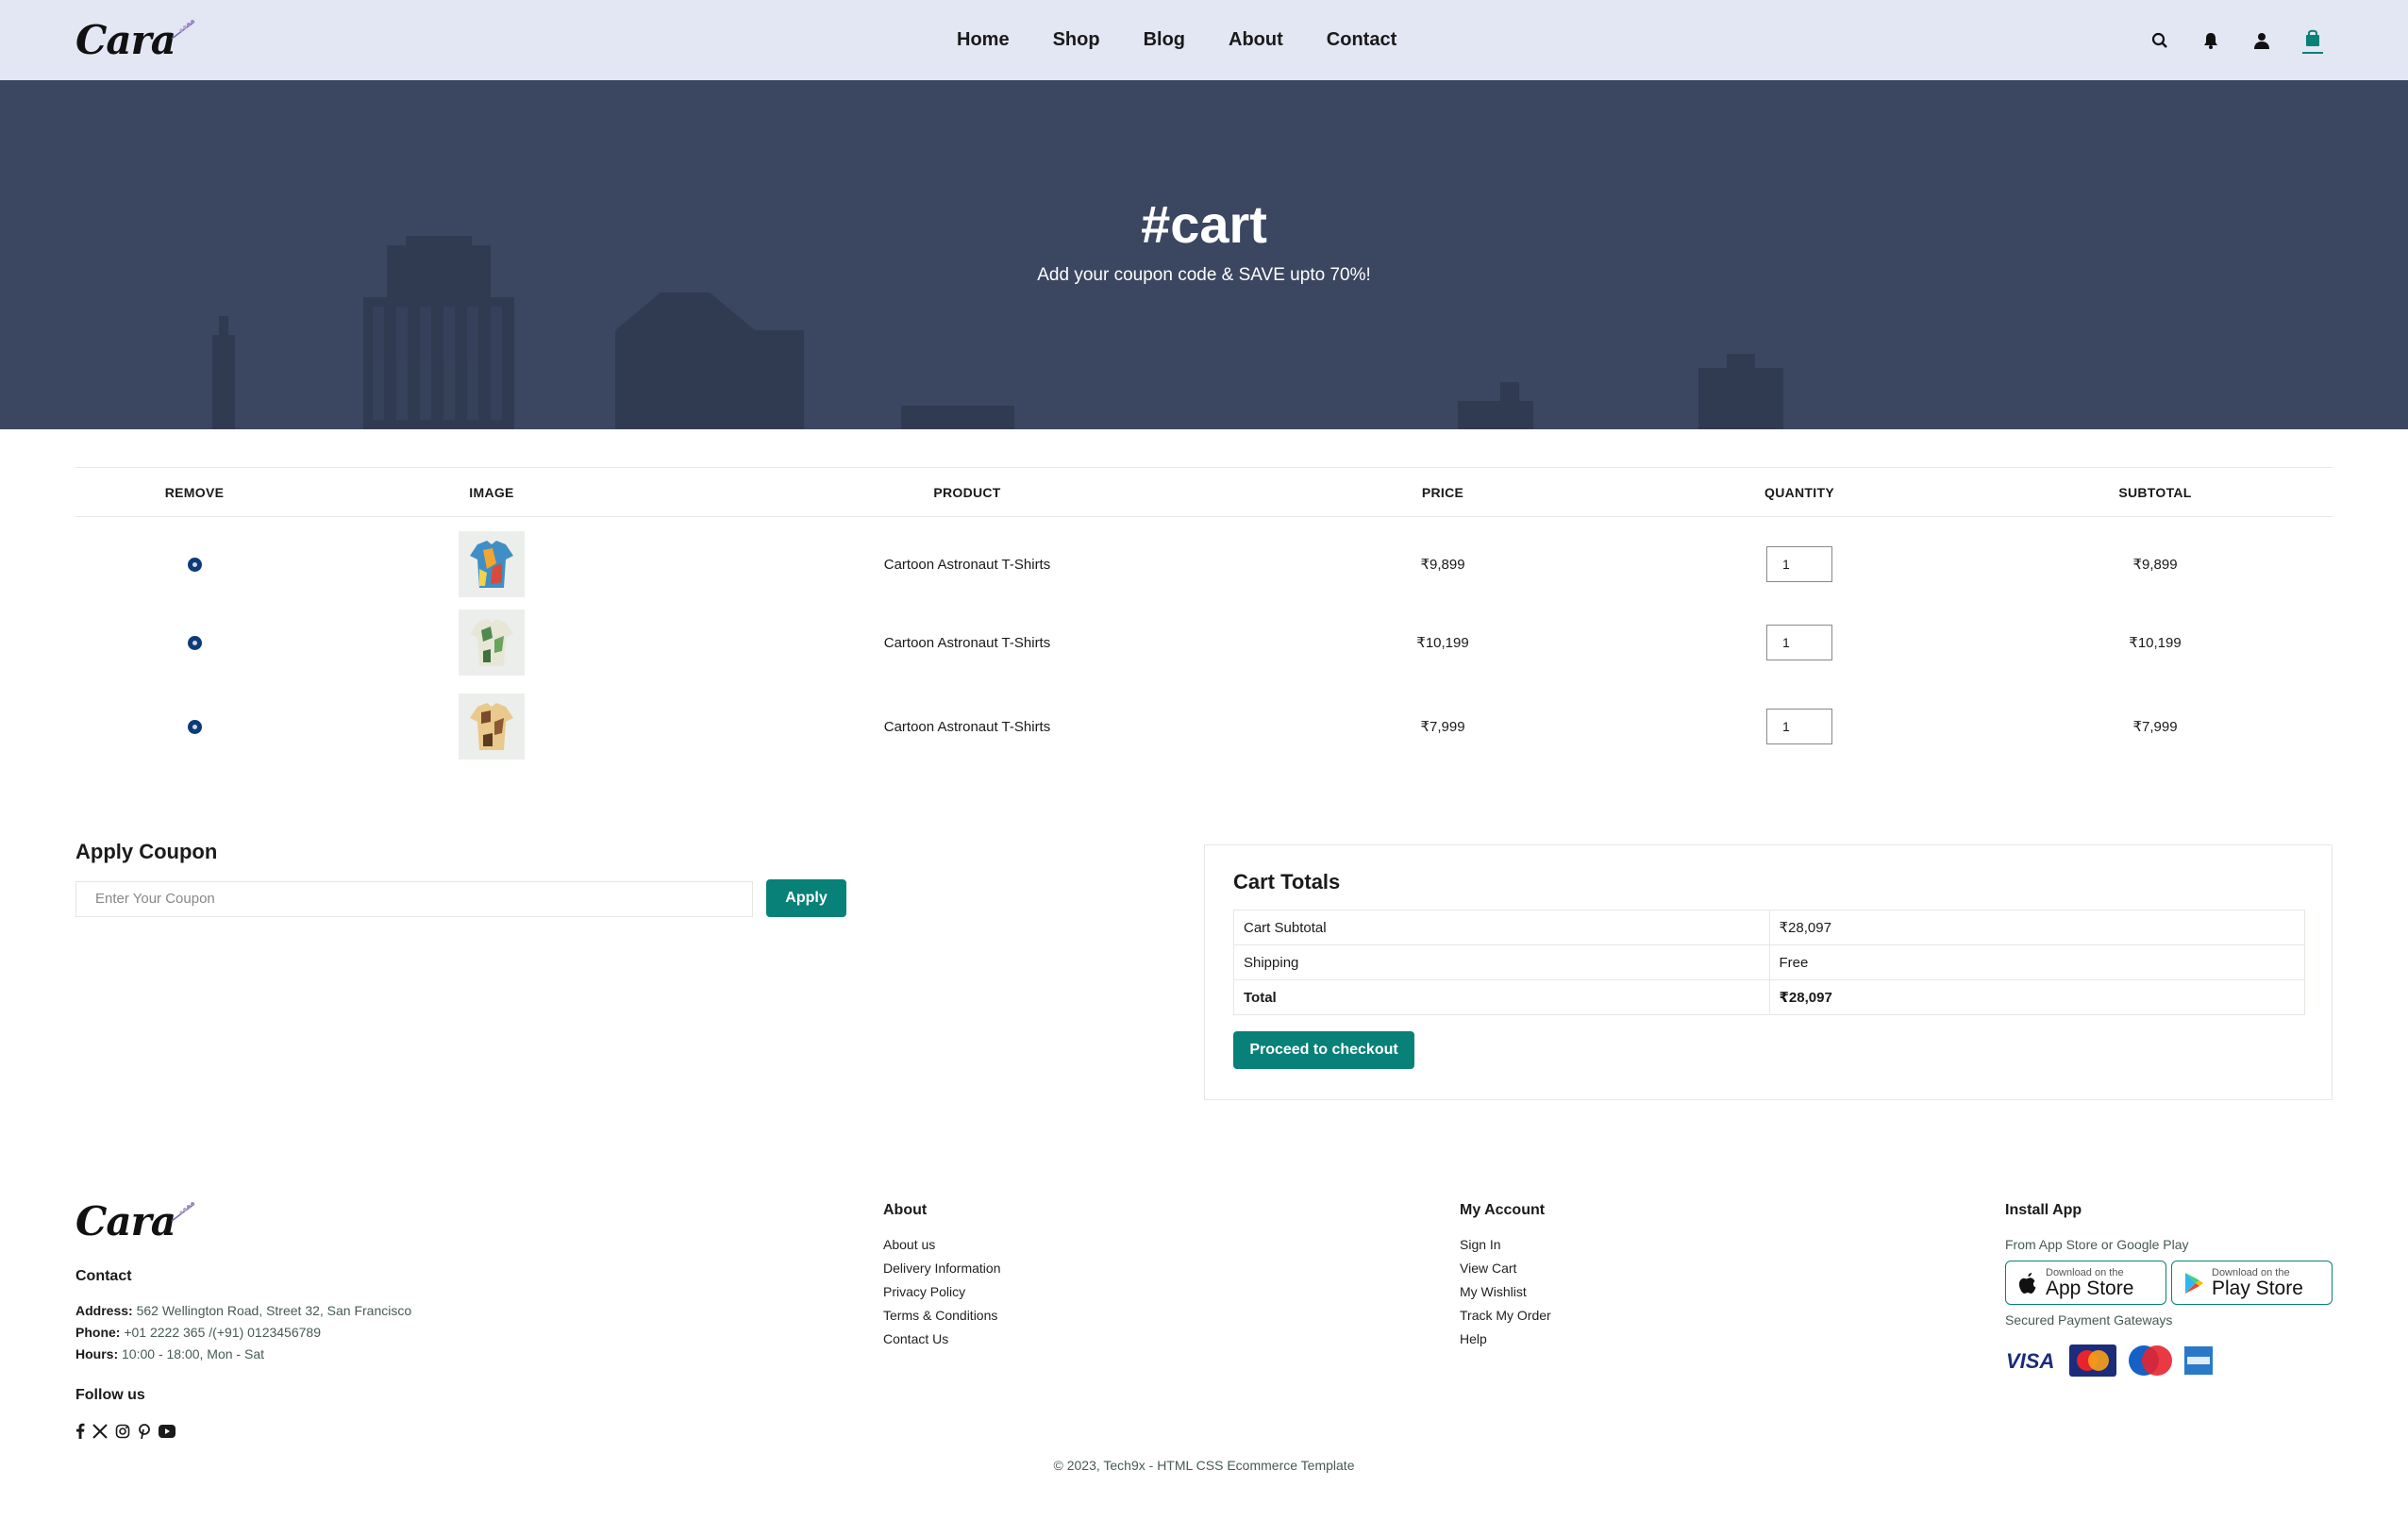 This screenshot has height=1520, width=2408. Describe the element at coordinates (2194, 1283) in the screenshot. I see `google-play-icon` at that location.